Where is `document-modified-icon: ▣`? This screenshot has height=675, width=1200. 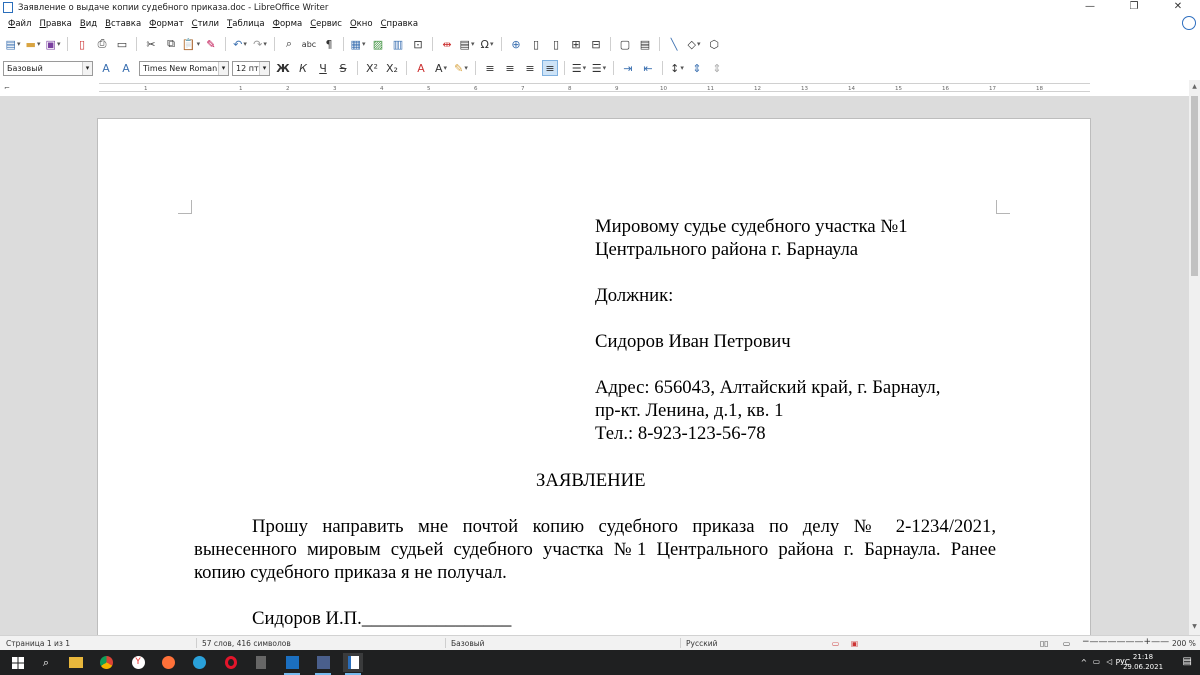
document-modified-icon: ▣ is located at coordinates (854, 643).